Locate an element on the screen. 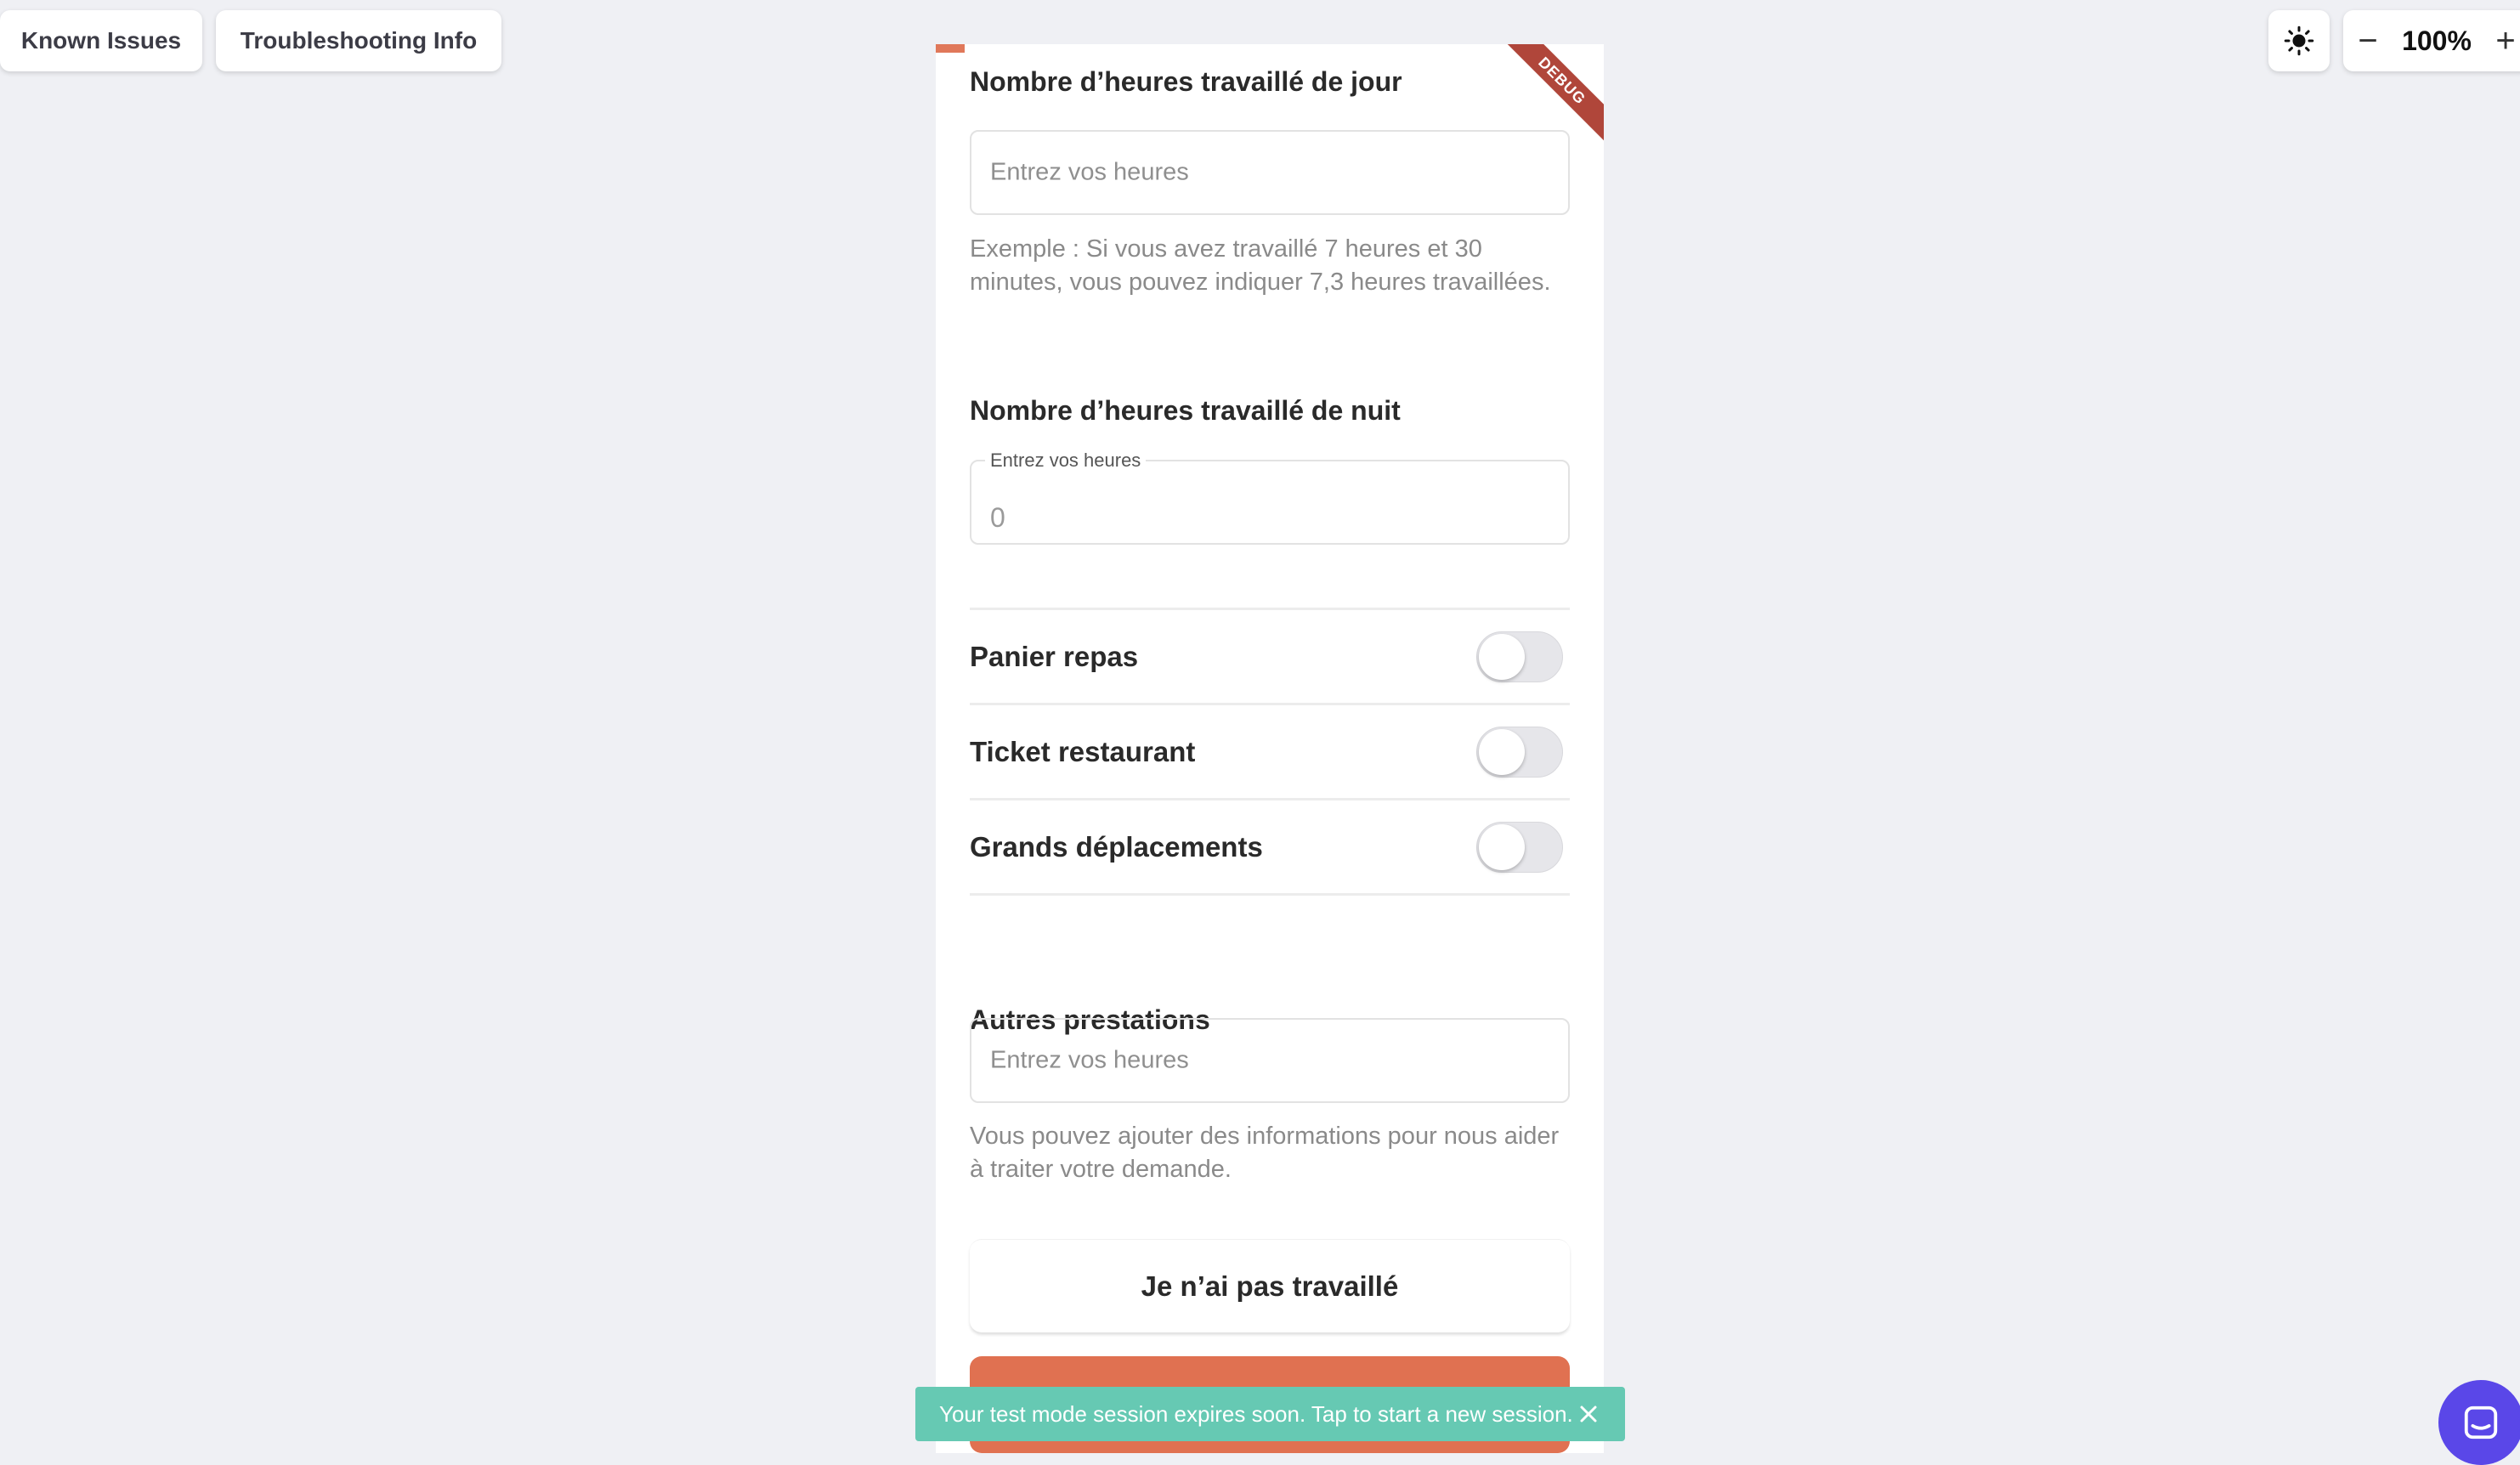  toggle-row-ticket-restaurant: Ticket restaurant is located at coordinates (1270, 752).